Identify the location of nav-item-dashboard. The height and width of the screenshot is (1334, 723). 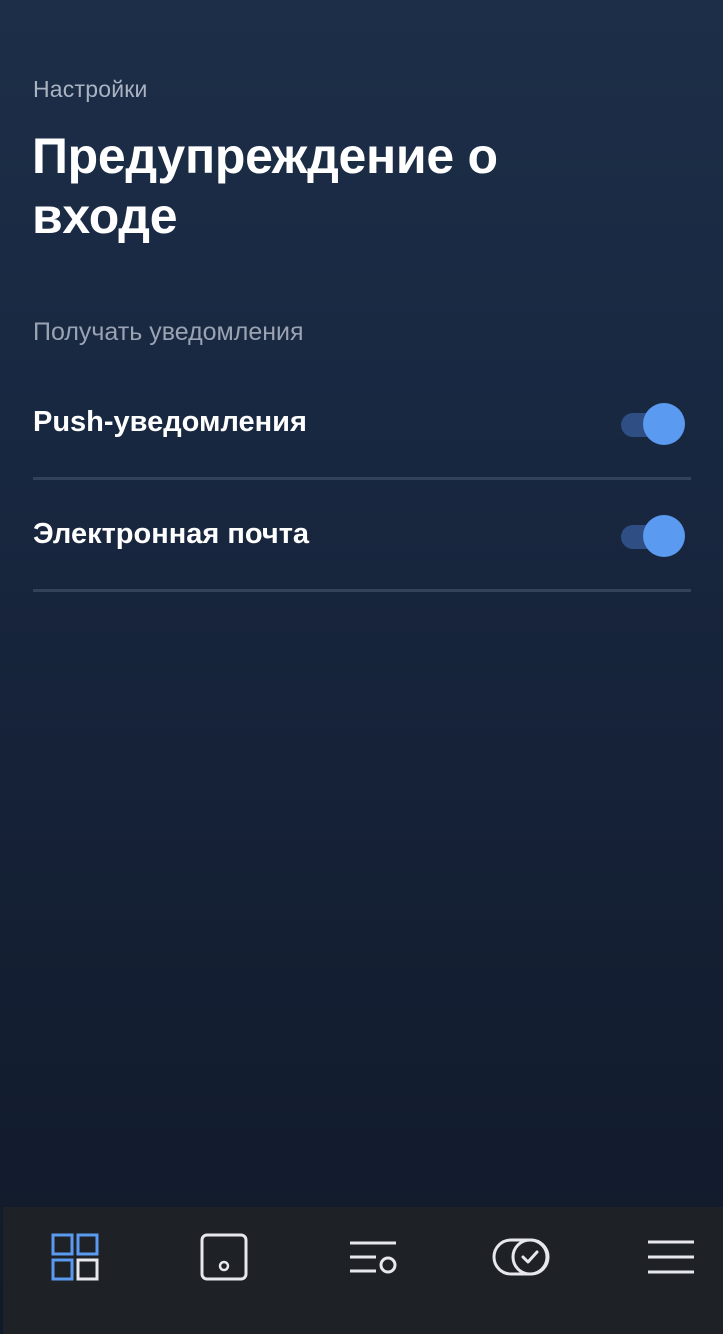
(75, 1257).